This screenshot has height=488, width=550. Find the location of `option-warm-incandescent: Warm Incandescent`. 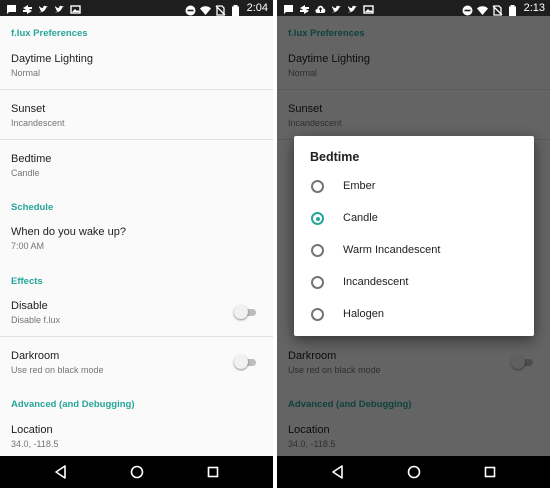

option-warm-incandescent: Warm Incandescent is located at coordinates (414, 251).